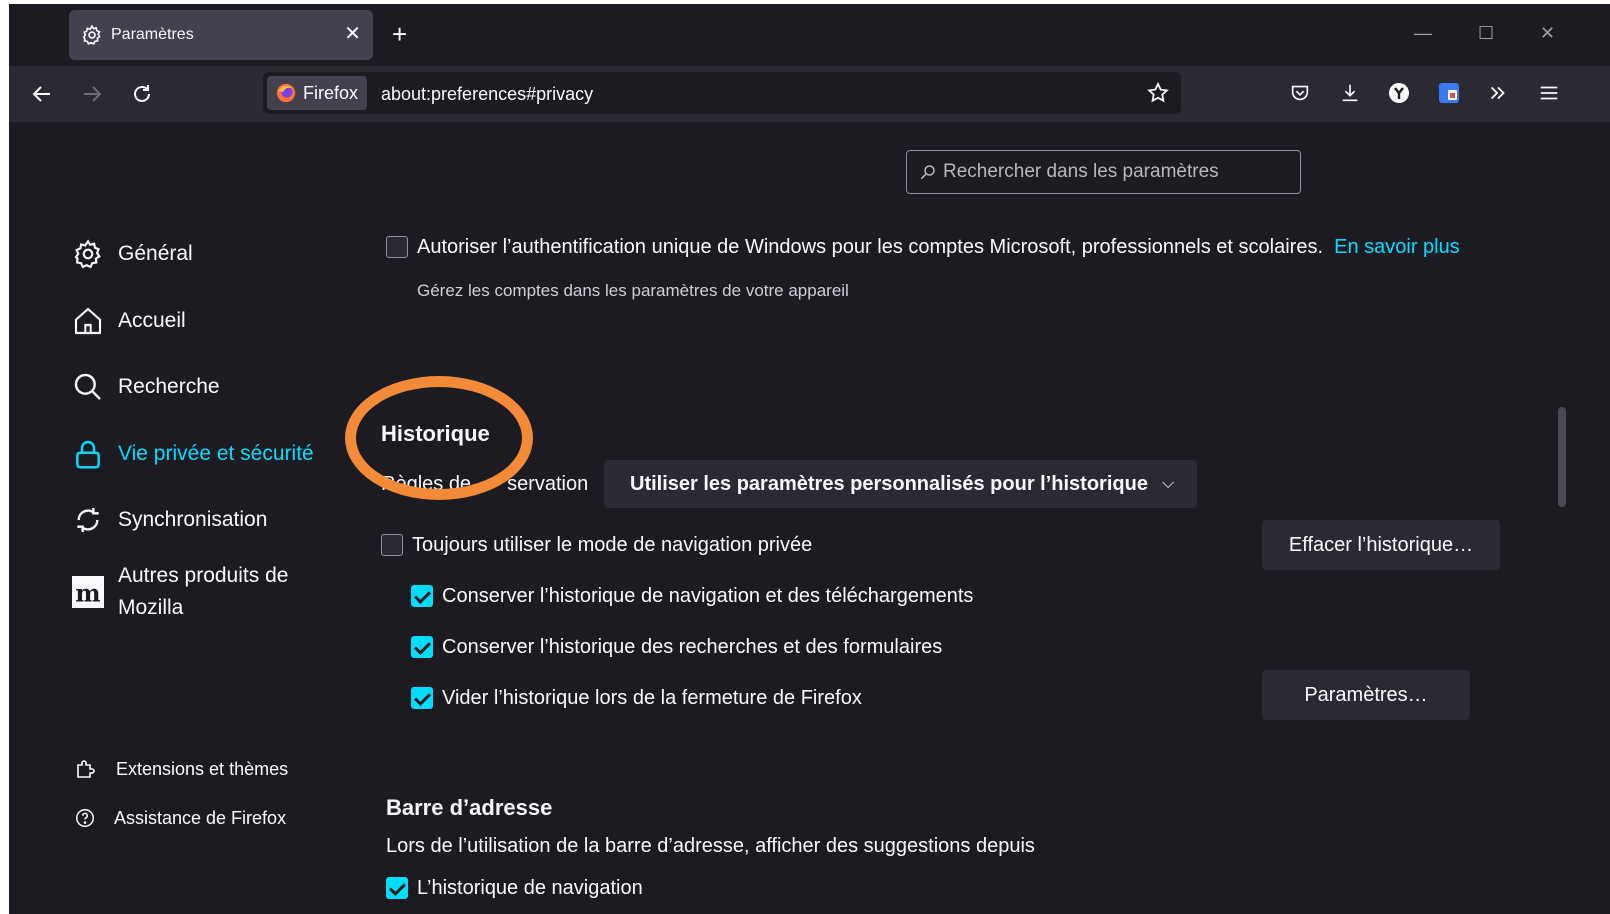  I want to click on home-icon, so click(88, 321).